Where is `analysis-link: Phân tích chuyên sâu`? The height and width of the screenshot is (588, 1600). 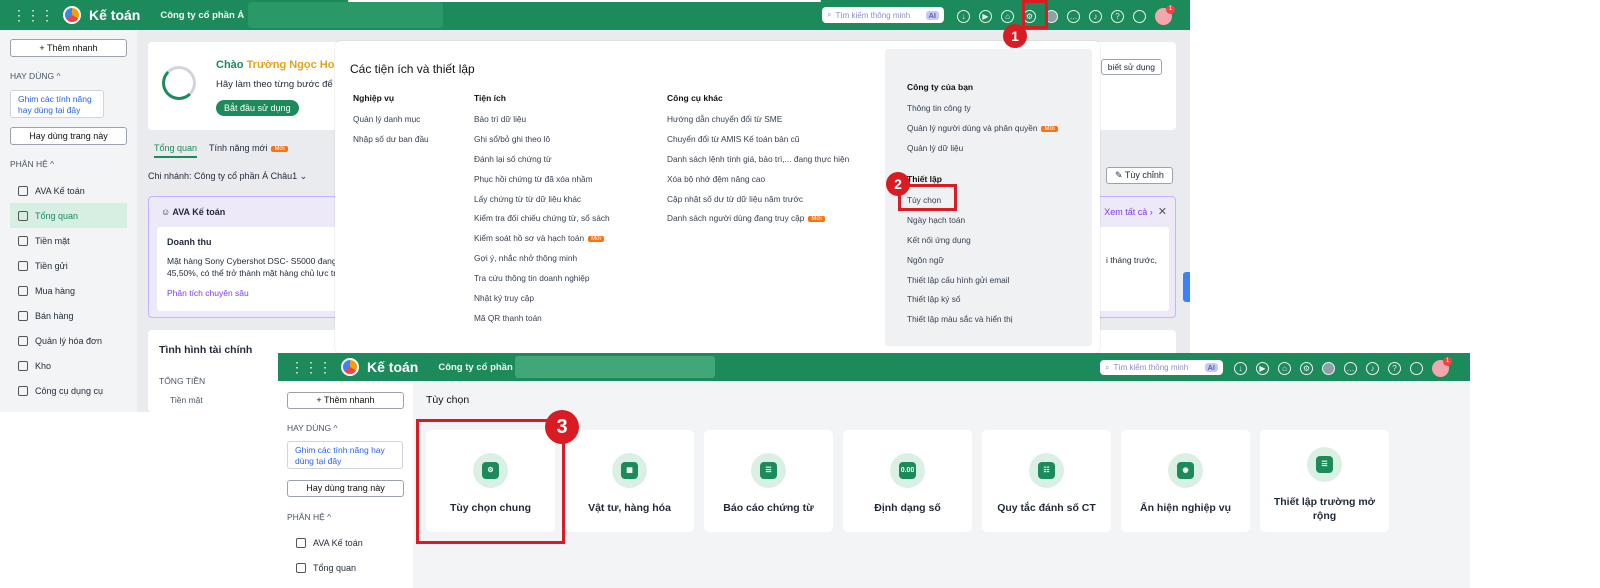
analysis-link: Phân tích chuyên sâu is located at coordinates (208, 293).